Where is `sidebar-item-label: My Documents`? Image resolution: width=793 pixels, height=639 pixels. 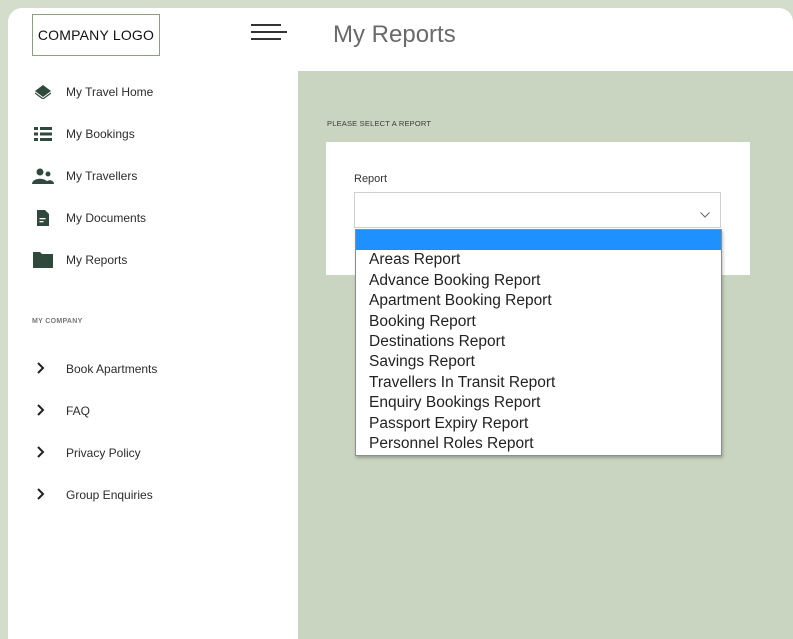 sidebar-item-label: My Documents is located at coordinates (106, 218).